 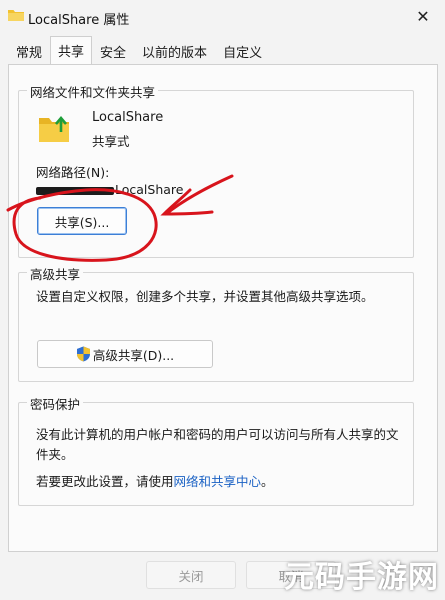 What do you see at coordinates (83, 354) in the screenshot?
I see `uac-shield-icon` at bounding box center [83, 354].